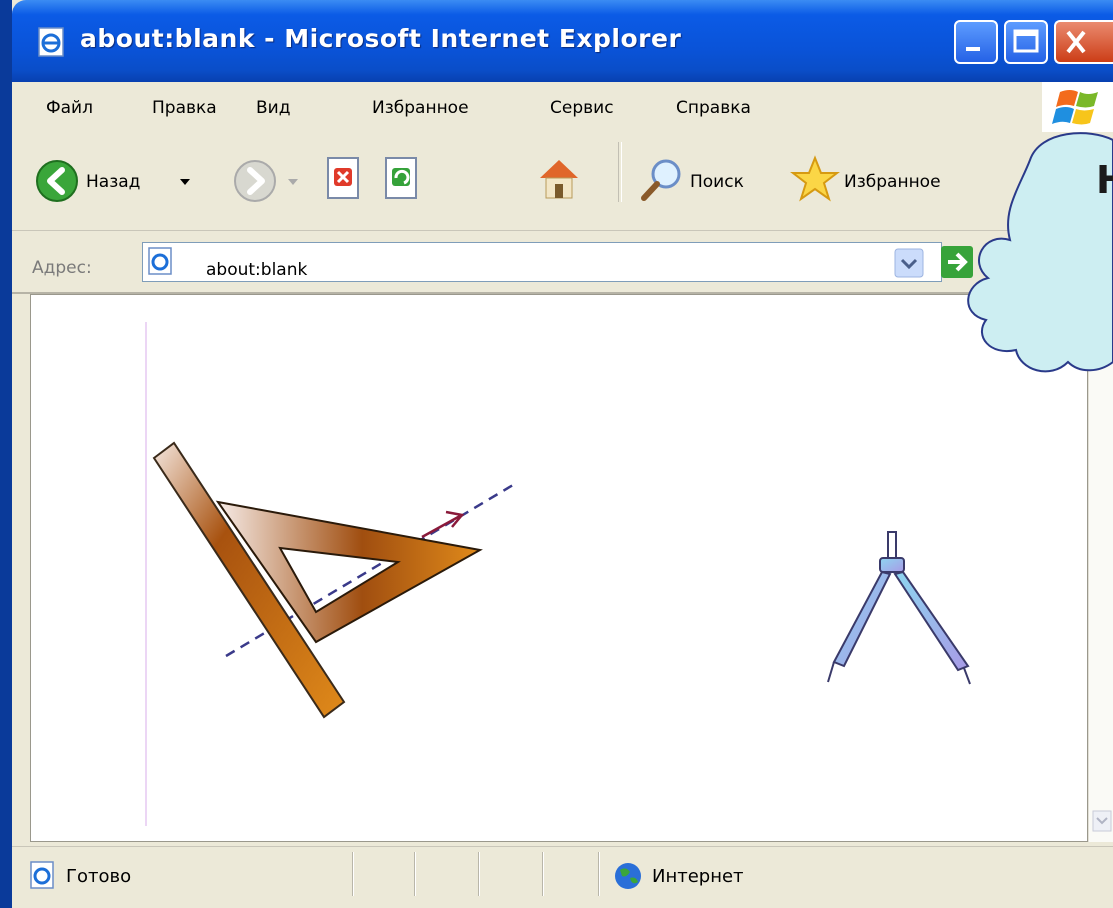  Describe the element at coordinates (1104, 180) in the screenshot. I see `callout-text: Н` at that location.